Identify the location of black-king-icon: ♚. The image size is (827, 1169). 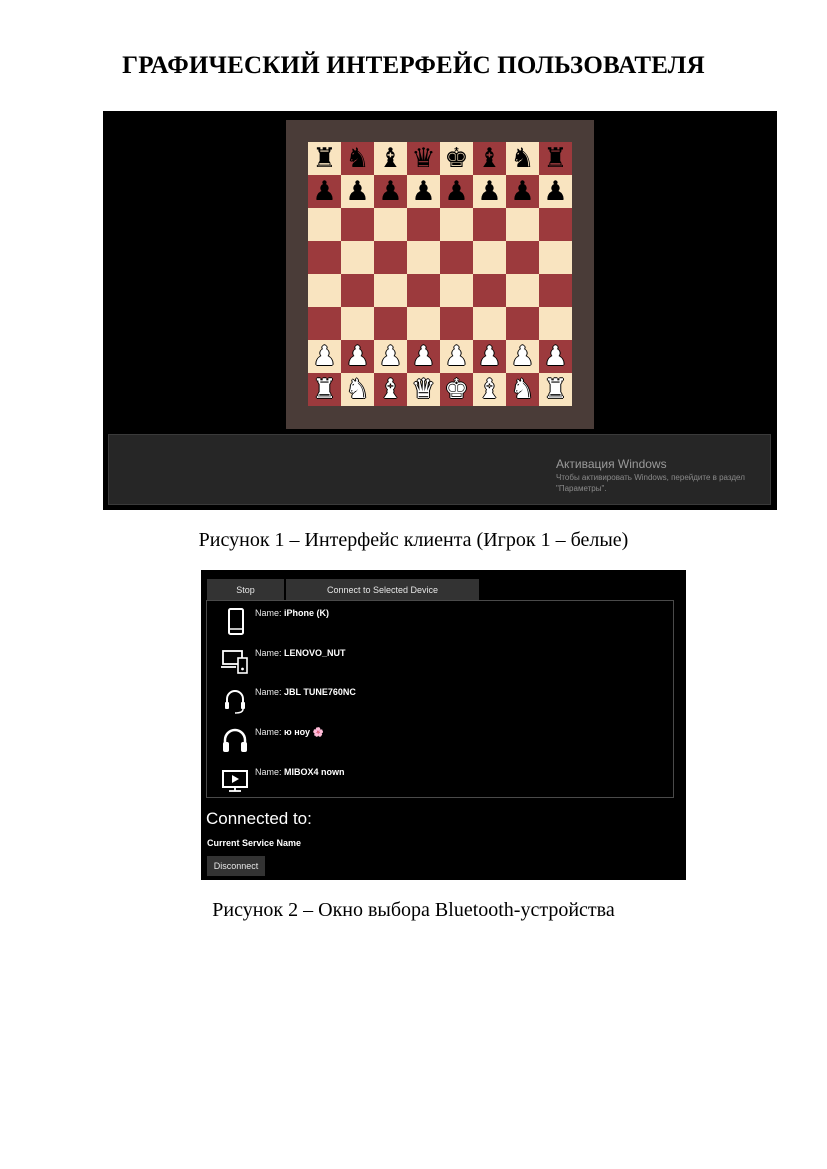
(456, 158).